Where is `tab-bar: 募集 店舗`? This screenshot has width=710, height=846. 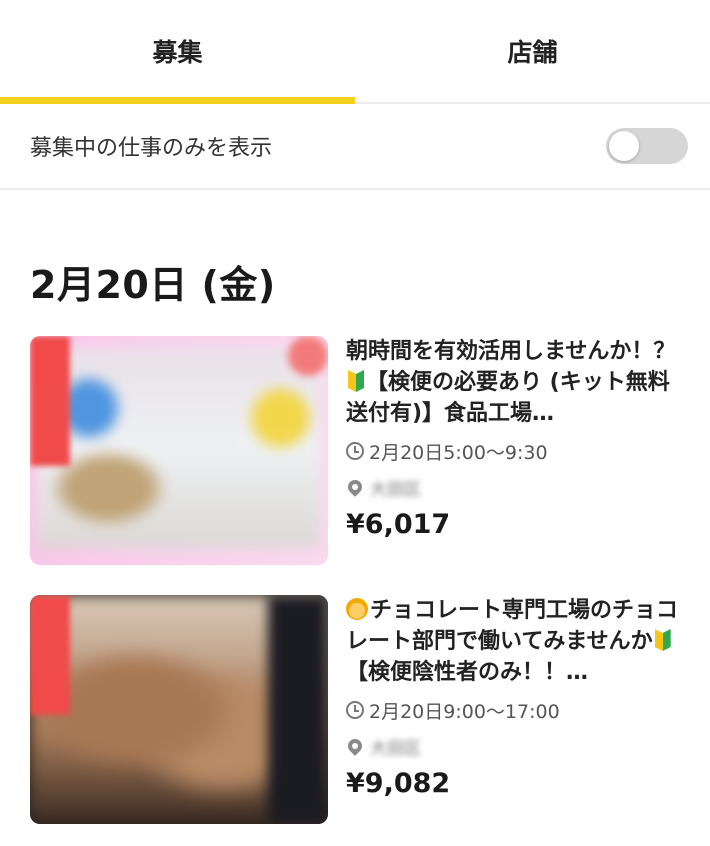 tab-bar: 募集 店舗 is located at coordinates (355, 52).